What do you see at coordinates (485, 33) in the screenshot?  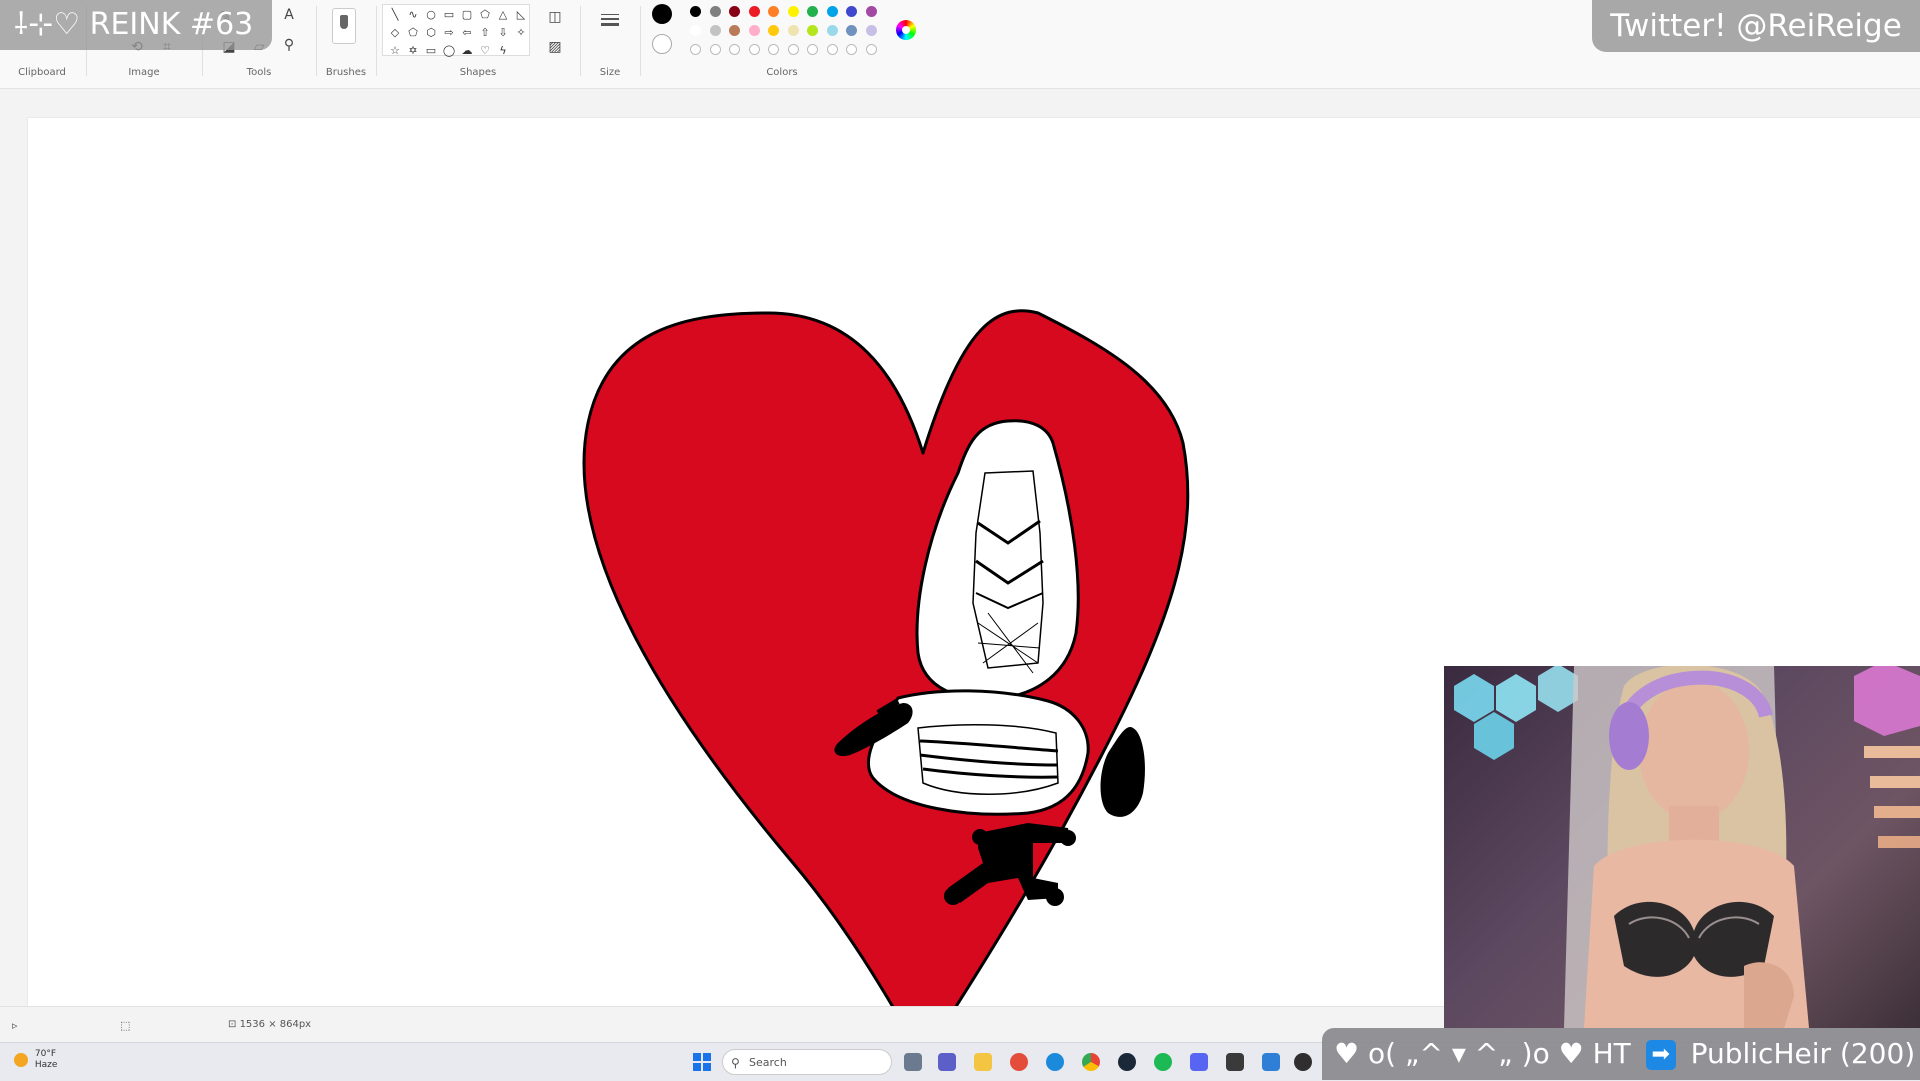 I see `arrow-up-shape-icon: ⇧` at bounding box center [485, 33].